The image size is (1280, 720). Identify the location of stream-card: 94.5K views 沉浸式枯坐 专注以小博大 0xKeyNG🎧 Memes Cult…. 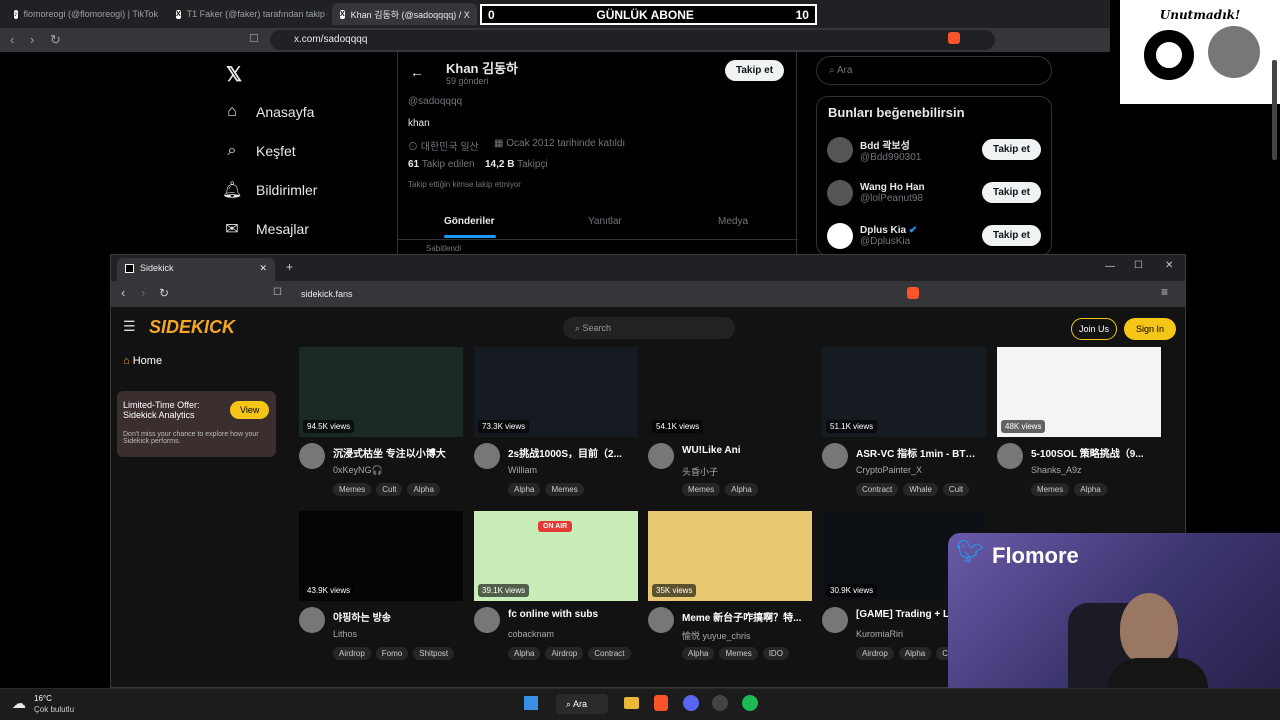
(381, 421).